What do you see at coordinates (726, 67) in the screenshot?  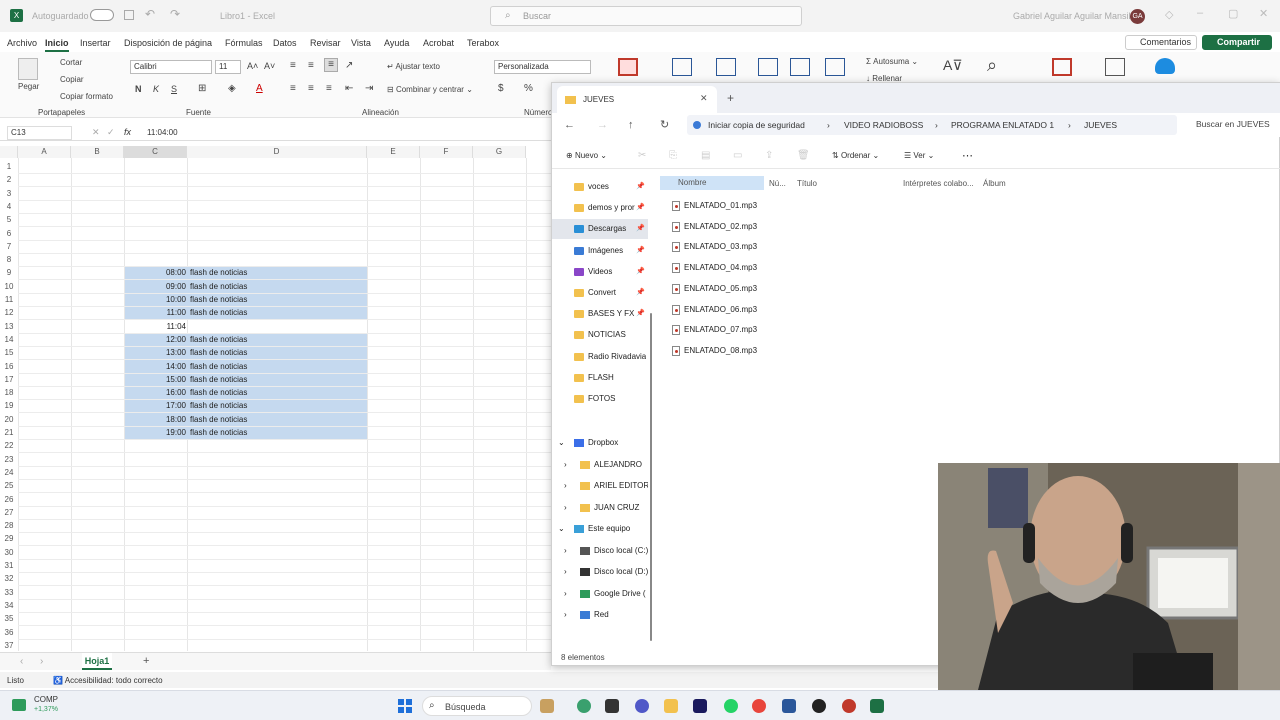 I see `cell-styles-icon` at bounding box center [726, 67].